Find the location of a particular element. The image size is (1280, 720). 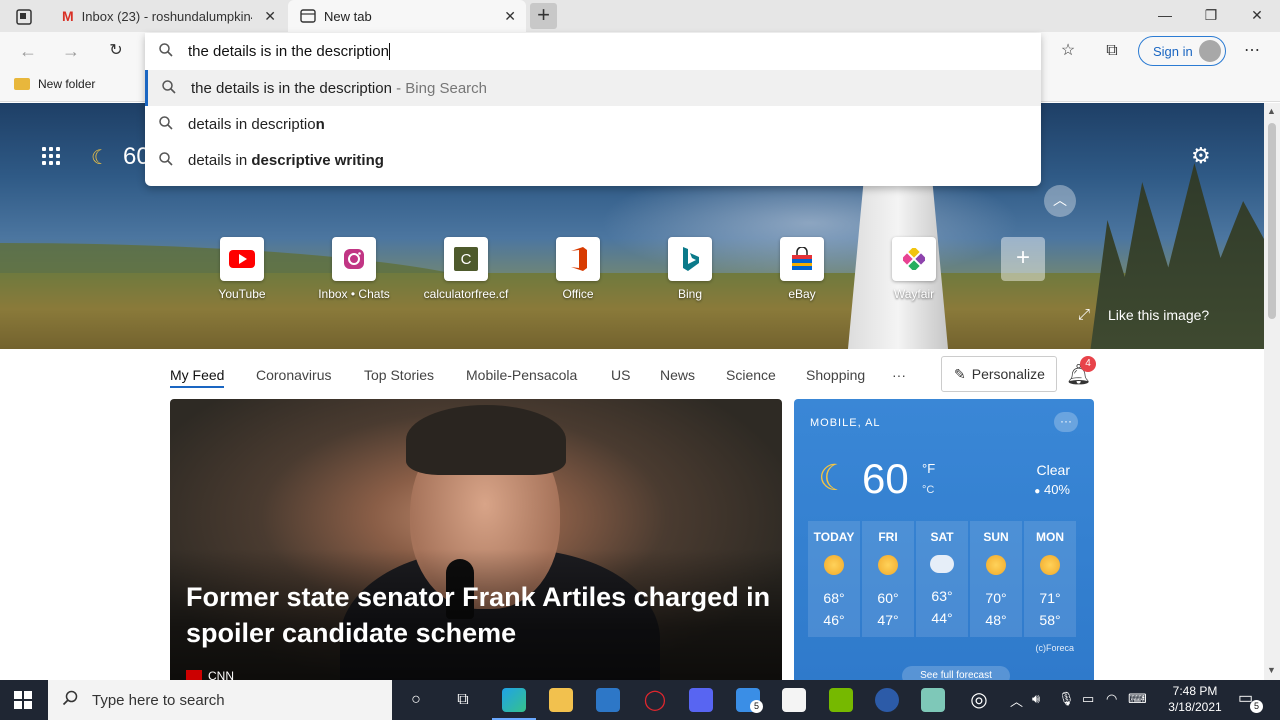

steam-icon is located at coordinates (887, 700).